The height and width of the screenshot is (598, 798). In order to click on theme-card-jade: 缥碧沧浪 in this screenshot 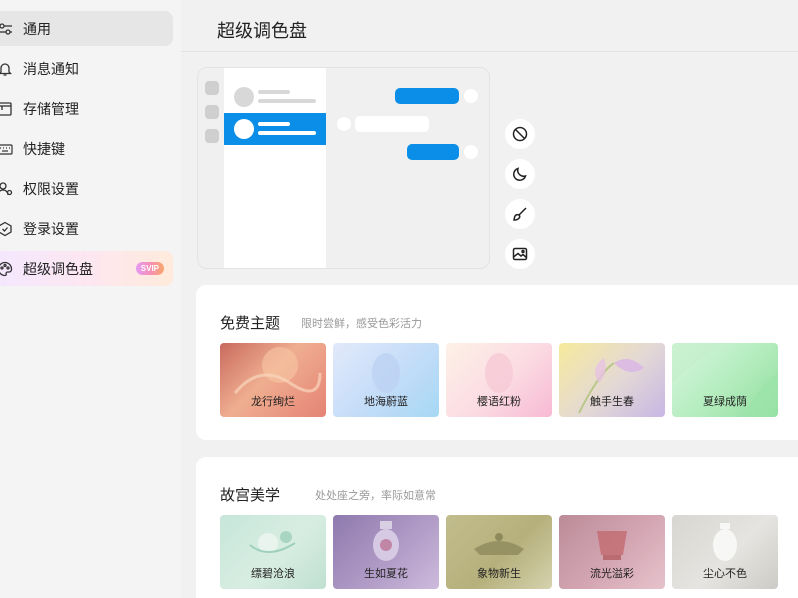, I will do `click(273, 552)`.